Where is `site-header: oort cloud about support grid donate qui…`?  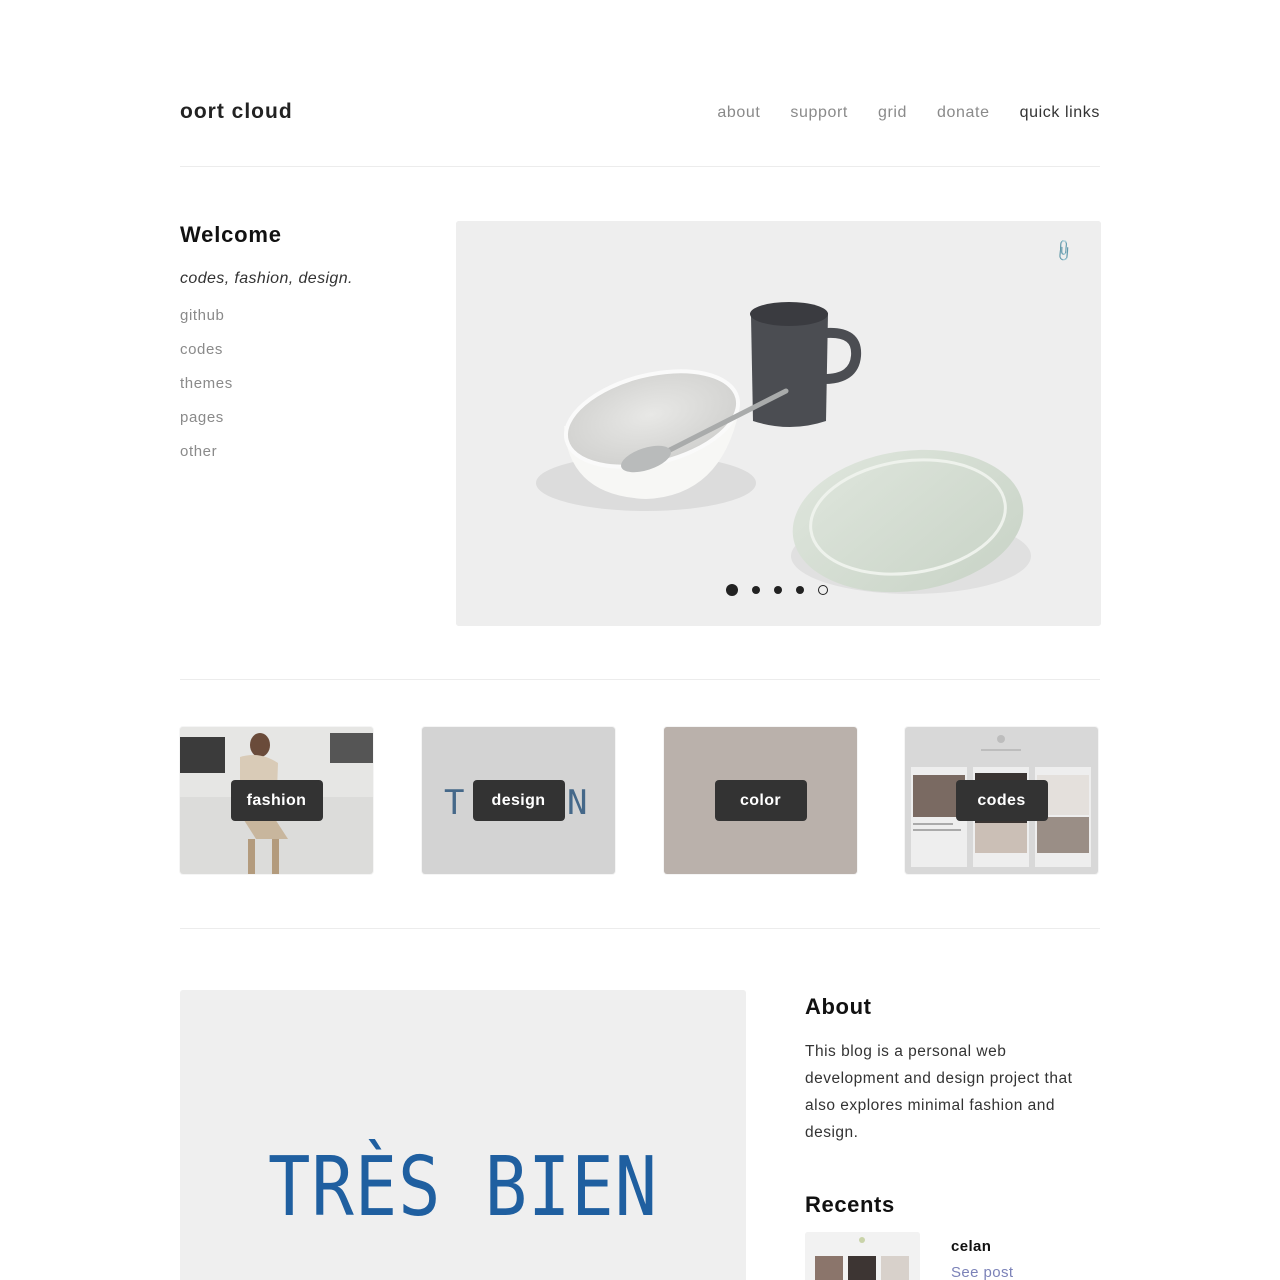
site-header: oort cloud about support grid donate qui… is located at coordinates (640, 114).